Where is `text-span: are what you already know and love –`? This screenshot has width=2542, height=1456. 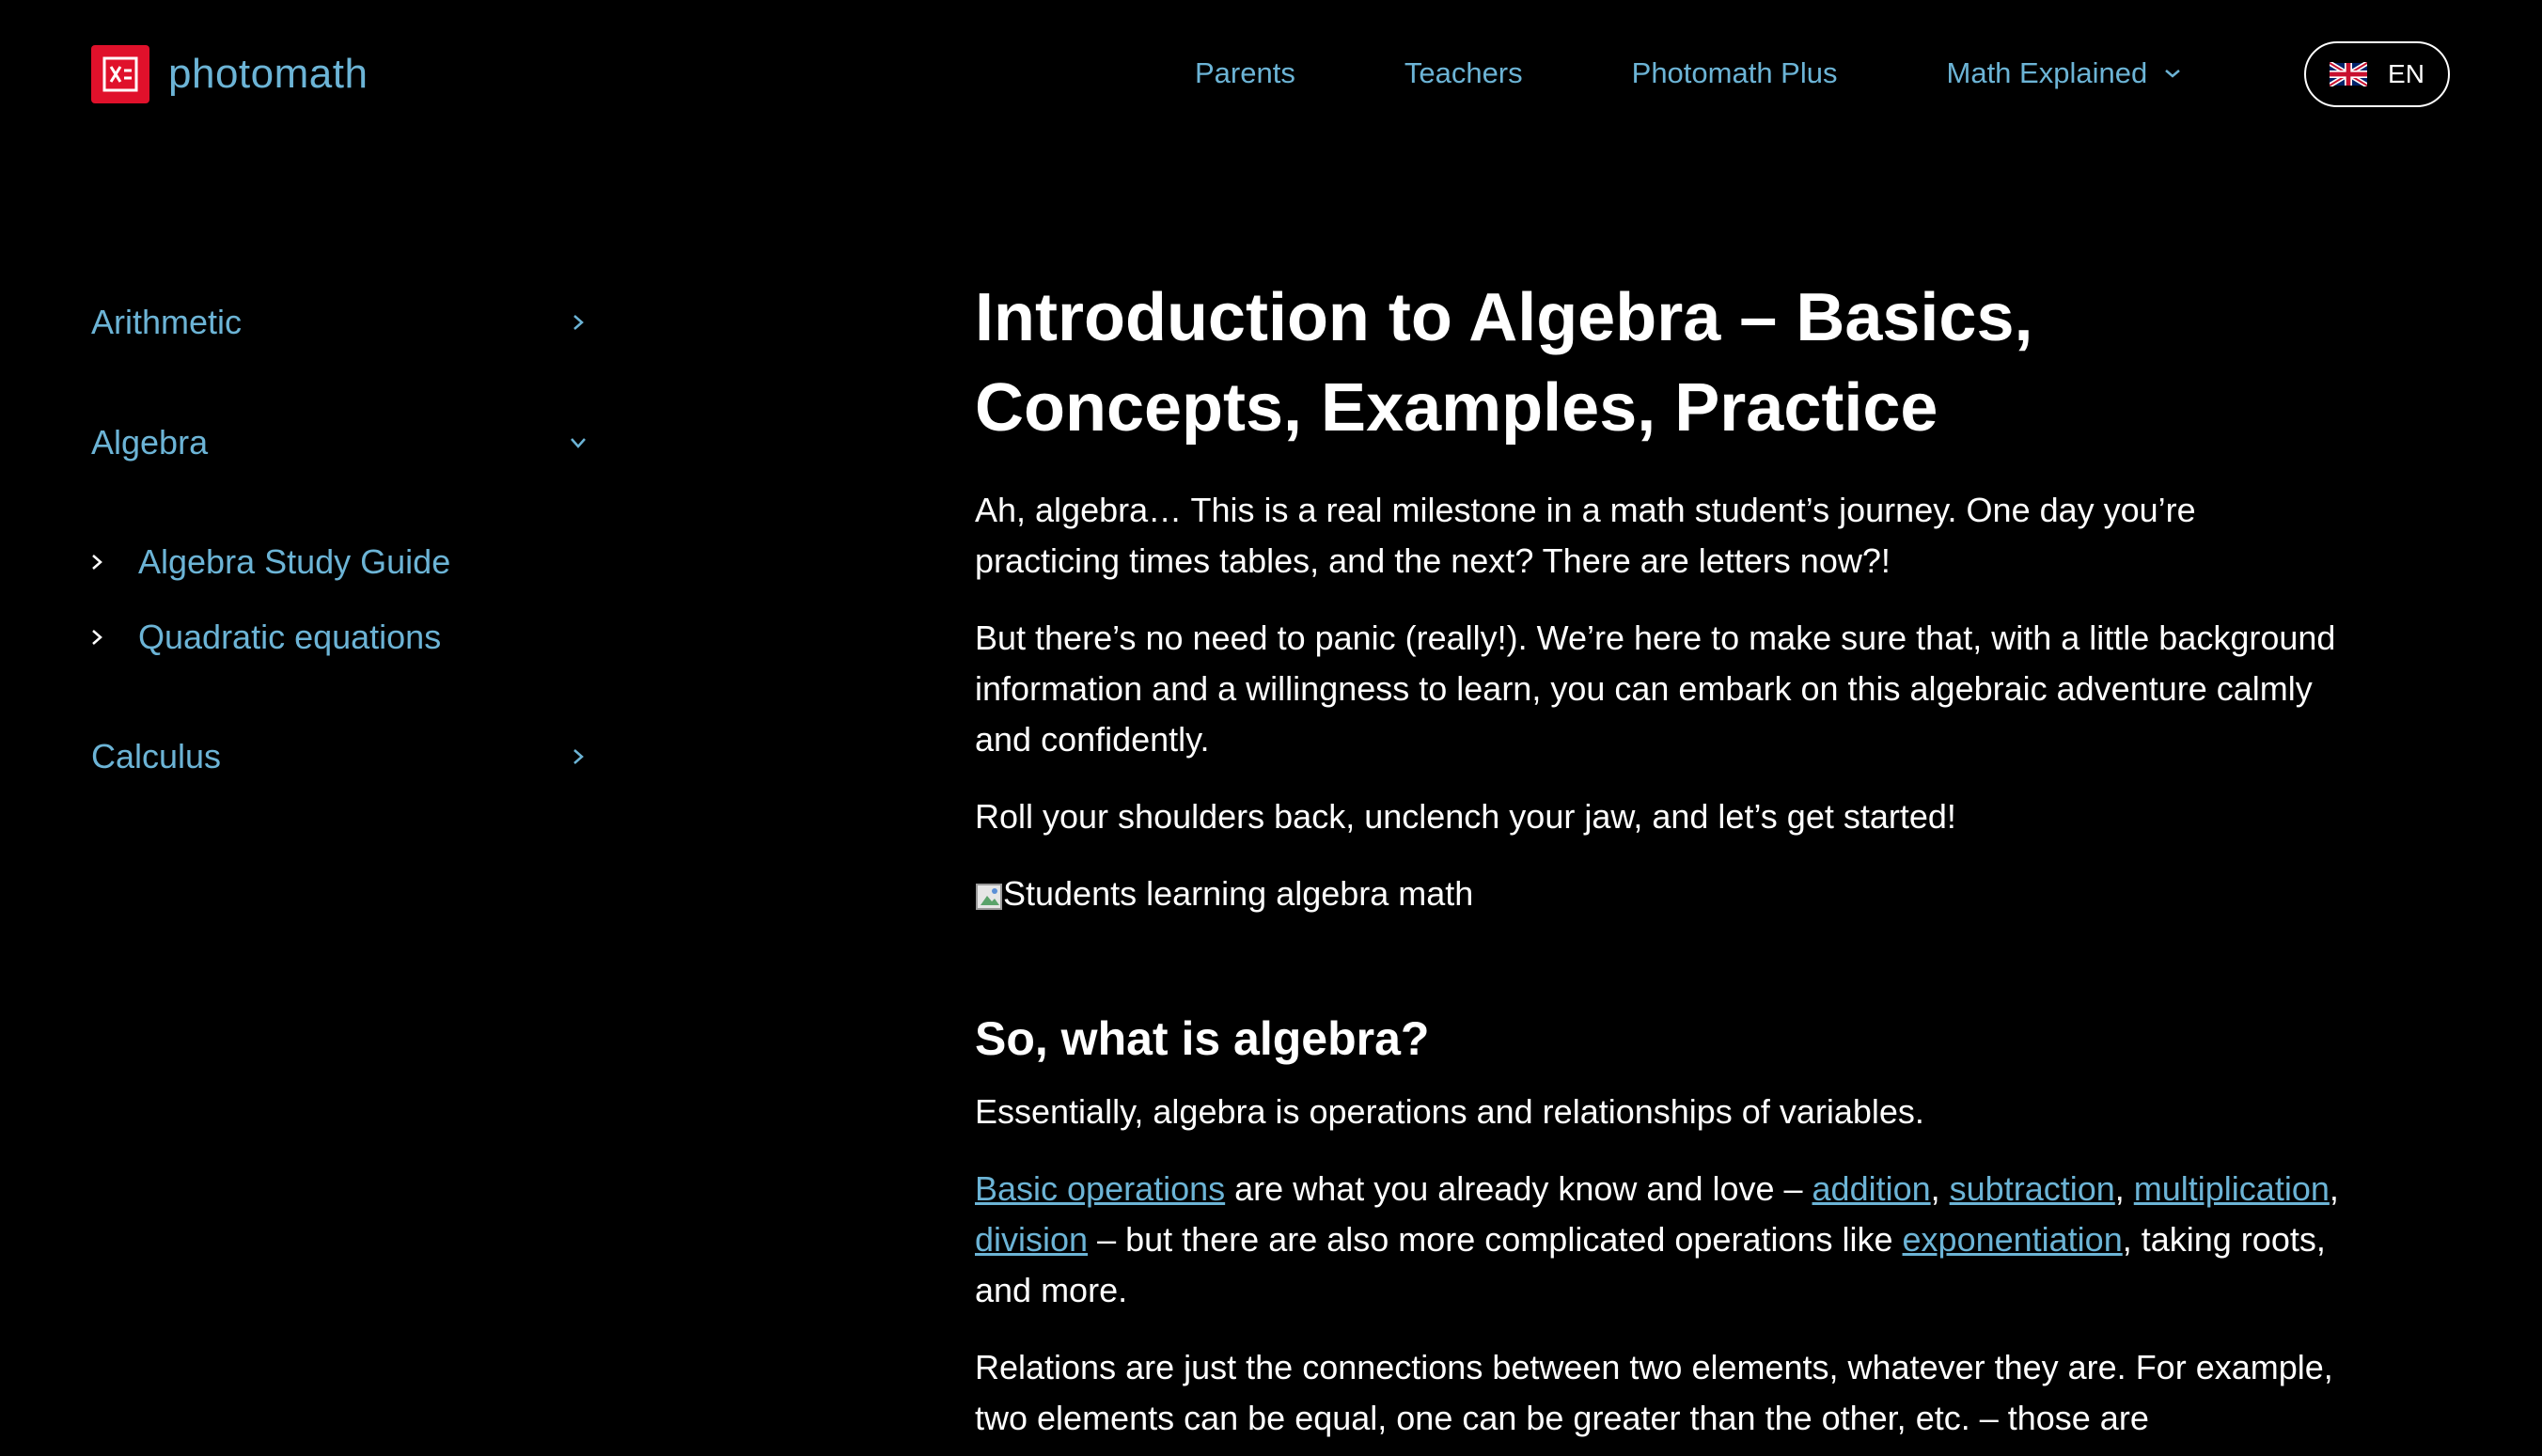 text-span: are what you already know and love – is located at coordinates (1518, 1188).